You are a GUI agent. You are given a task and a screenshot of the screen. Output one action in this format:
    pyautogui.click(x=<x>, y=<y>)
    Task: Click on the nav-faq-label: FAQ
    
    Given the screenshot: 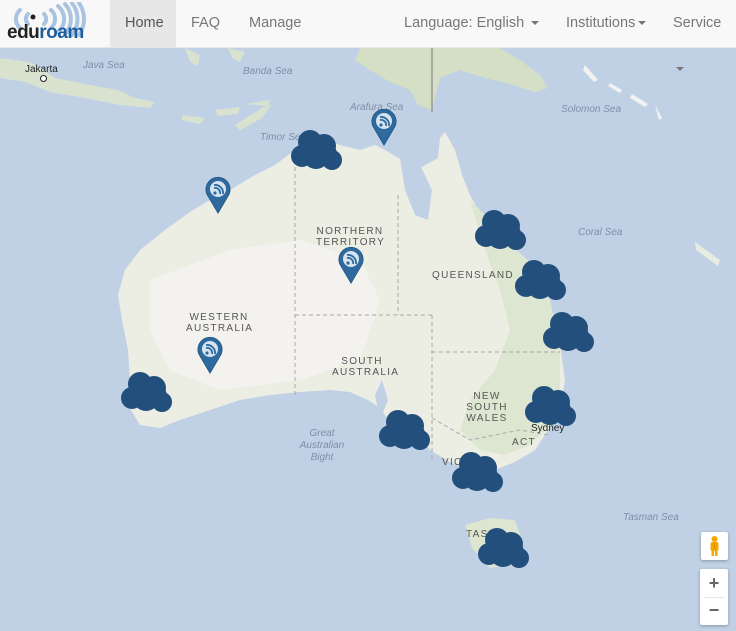 What is the action you would take?
    pyautogui.click(x=206, y=23)
    